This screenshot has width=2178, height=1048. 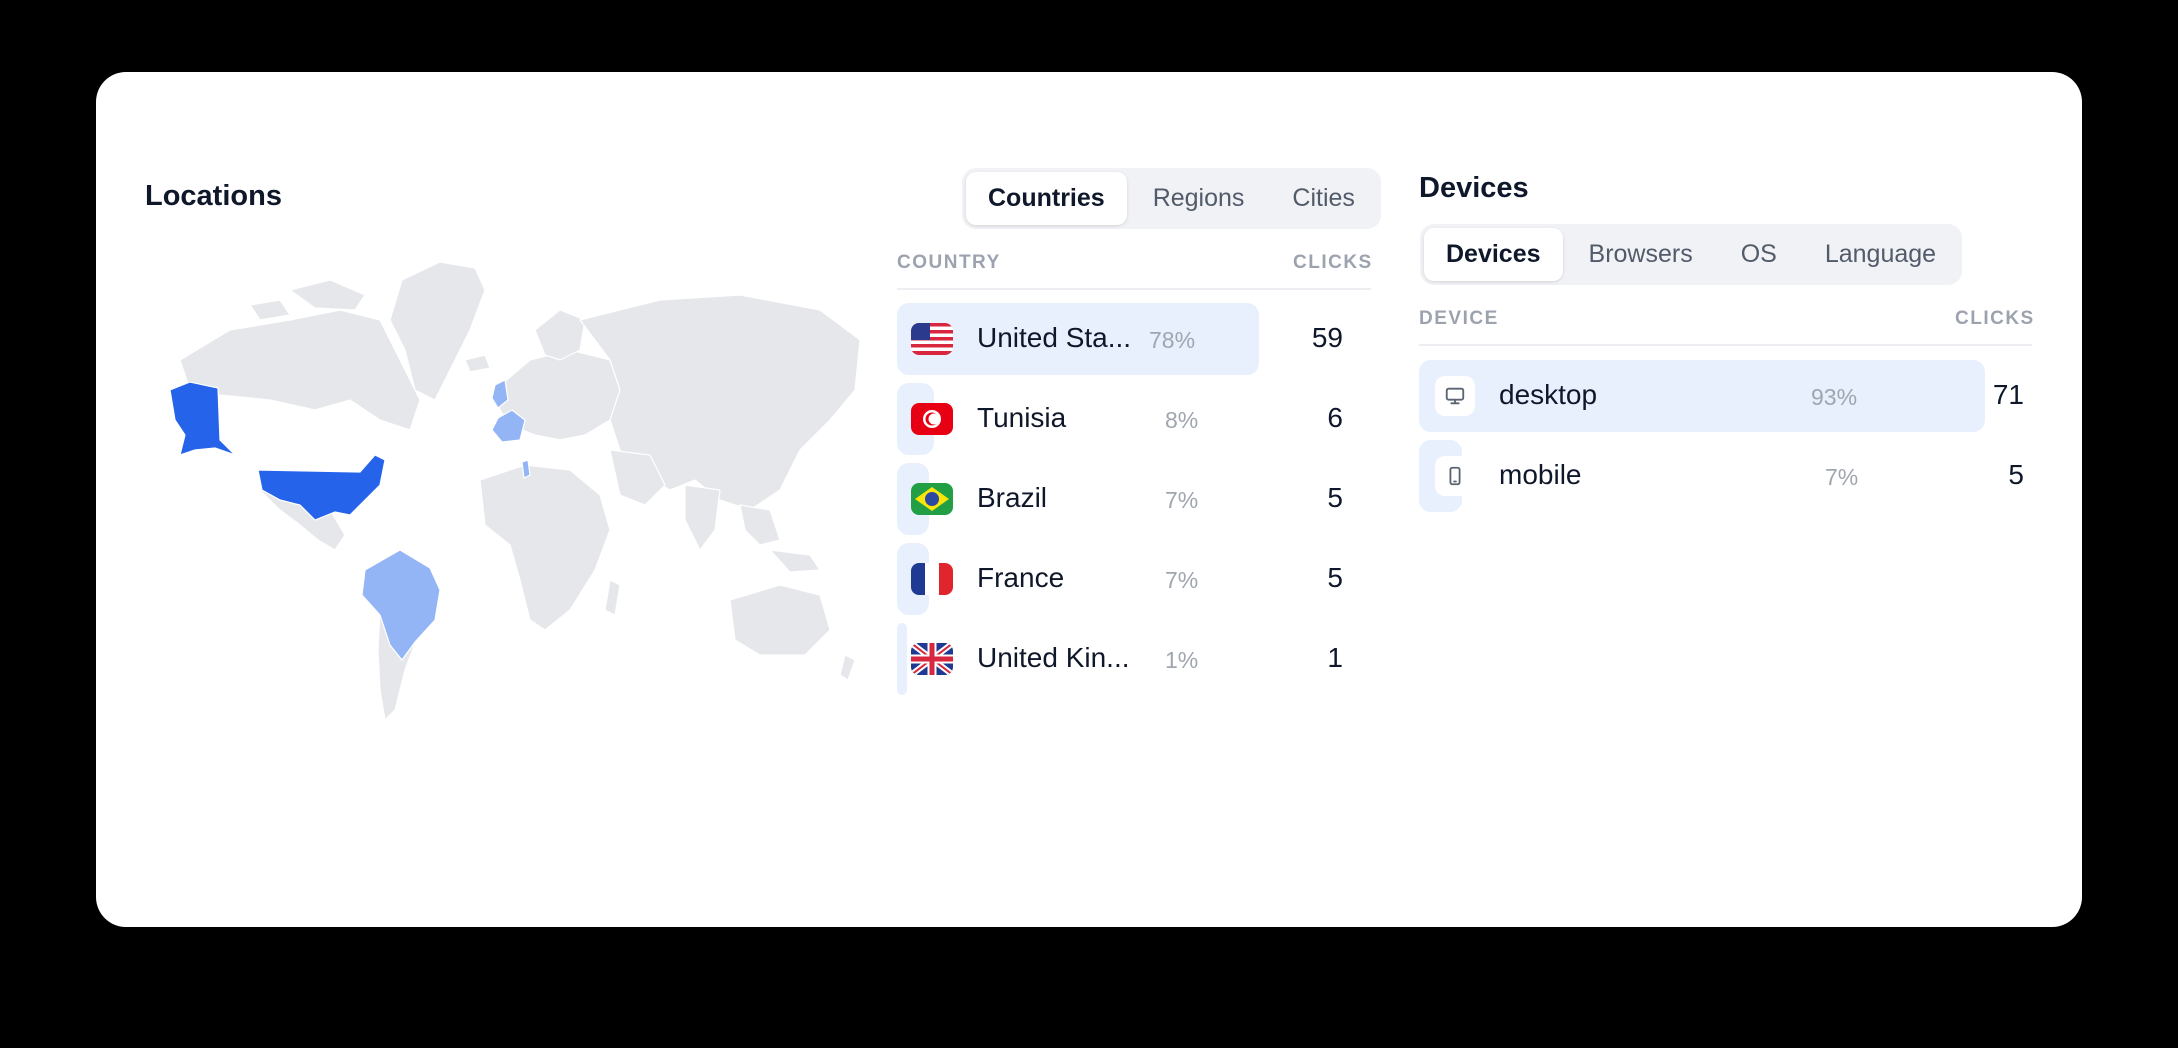 I want to click on tab-os: OS, so click(x=1759, y=254).